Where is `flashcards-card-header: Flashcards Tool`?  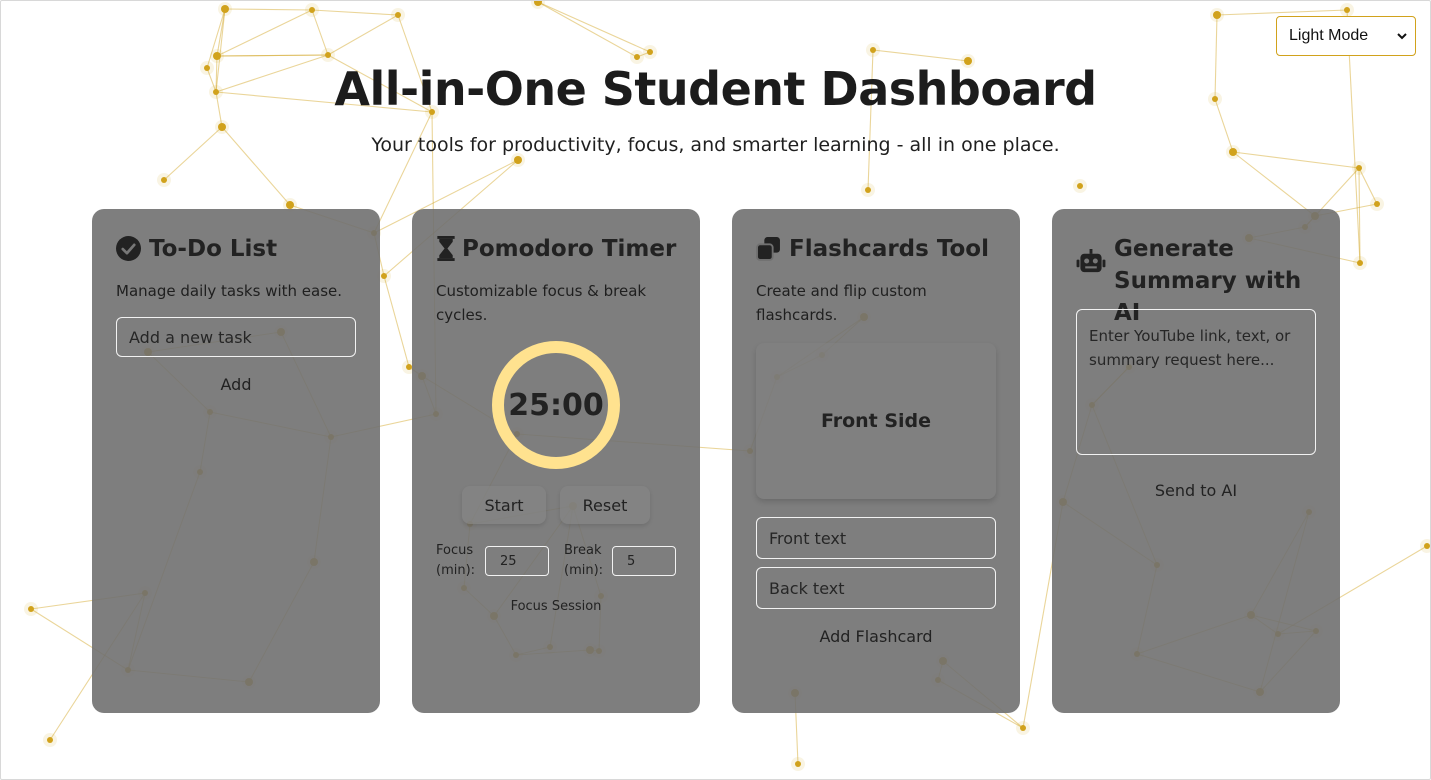 flashcards-card-header: Flashcards Tool is located at coordinates (880, 249).